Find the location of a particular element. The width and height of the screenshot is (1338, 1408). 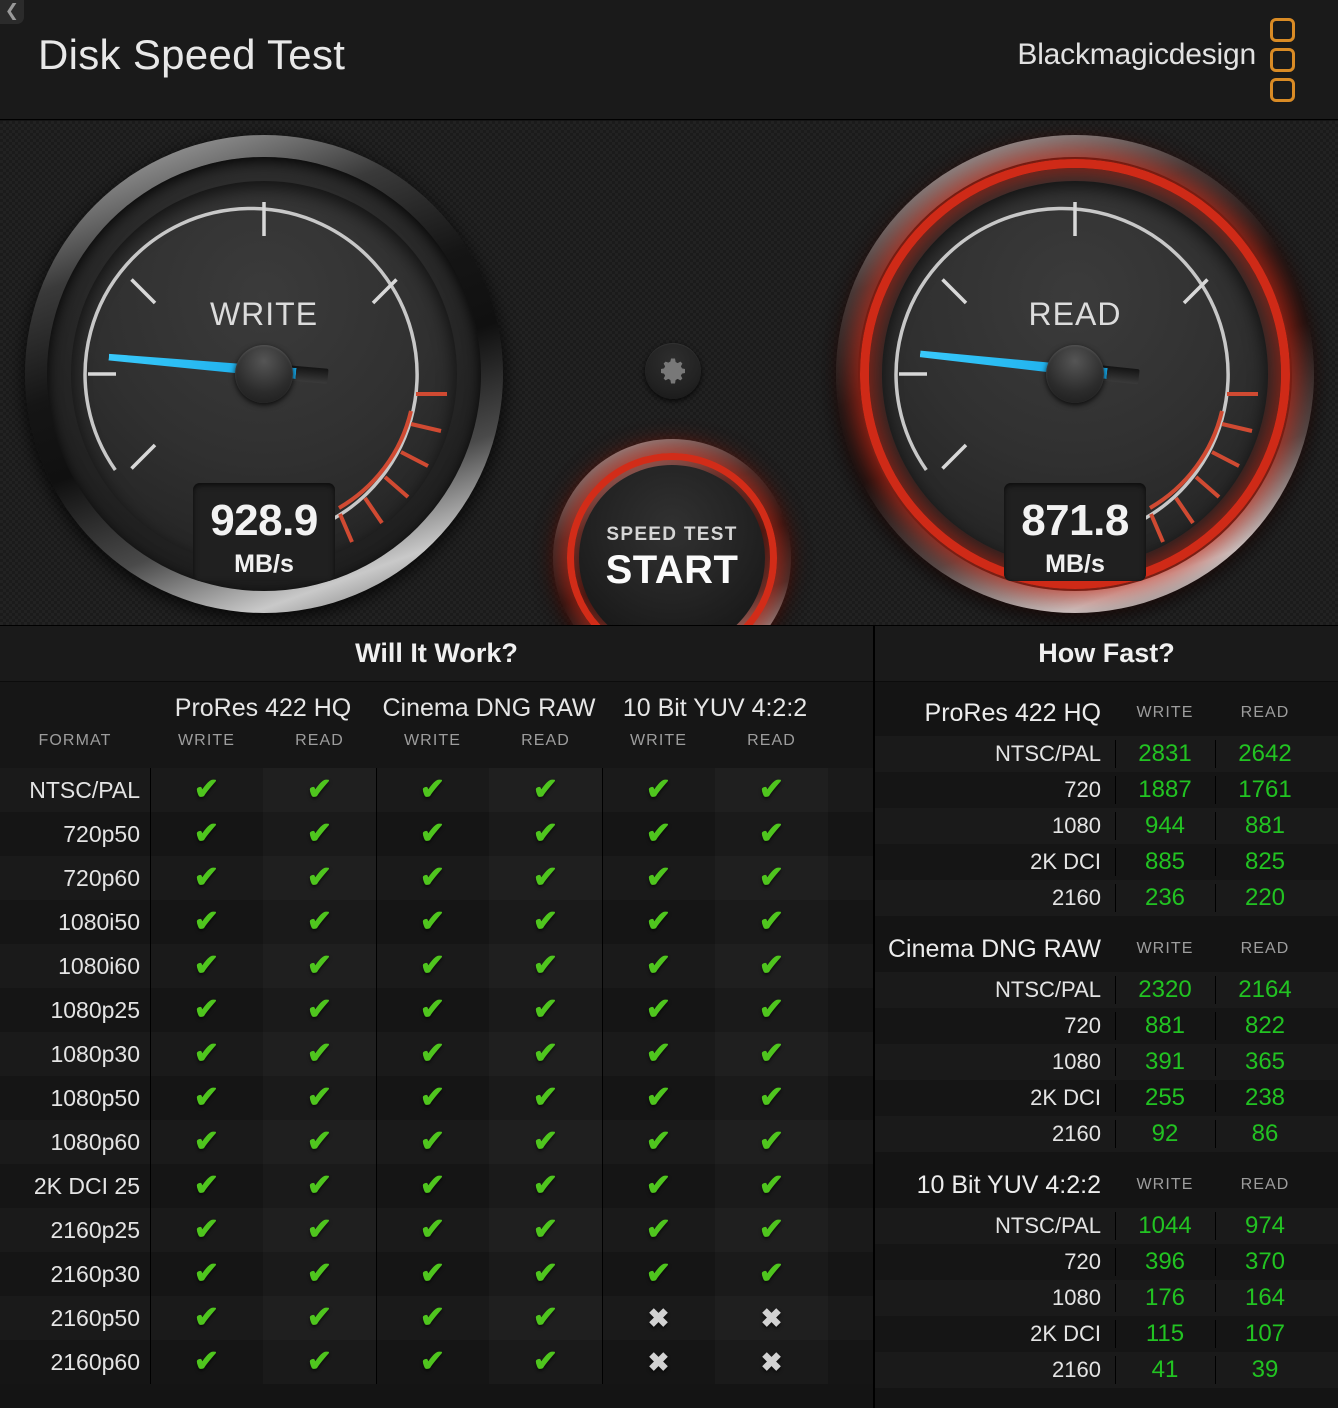

codec-name: Cinema DNG RAW is located at coordinates (994, 948).